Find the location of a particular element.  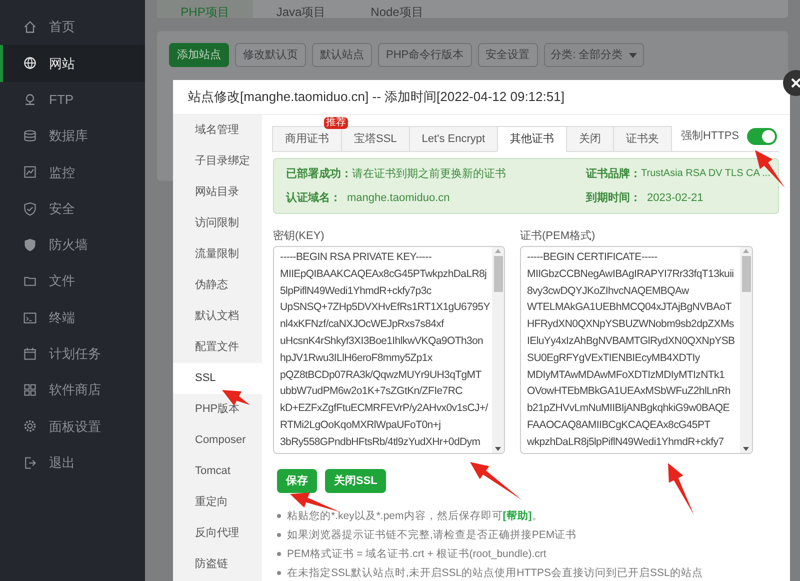

dialog-menu-item: 访问限制 is located at coordinates (217, 223).